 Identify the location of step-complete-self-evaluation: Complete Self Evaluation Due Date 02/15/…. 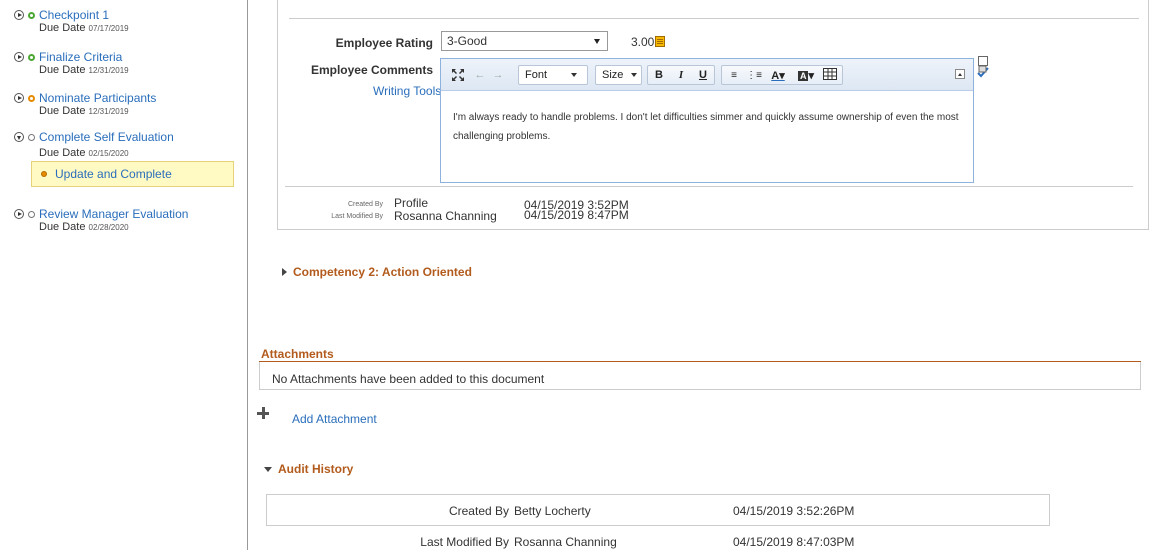
(94, 145).